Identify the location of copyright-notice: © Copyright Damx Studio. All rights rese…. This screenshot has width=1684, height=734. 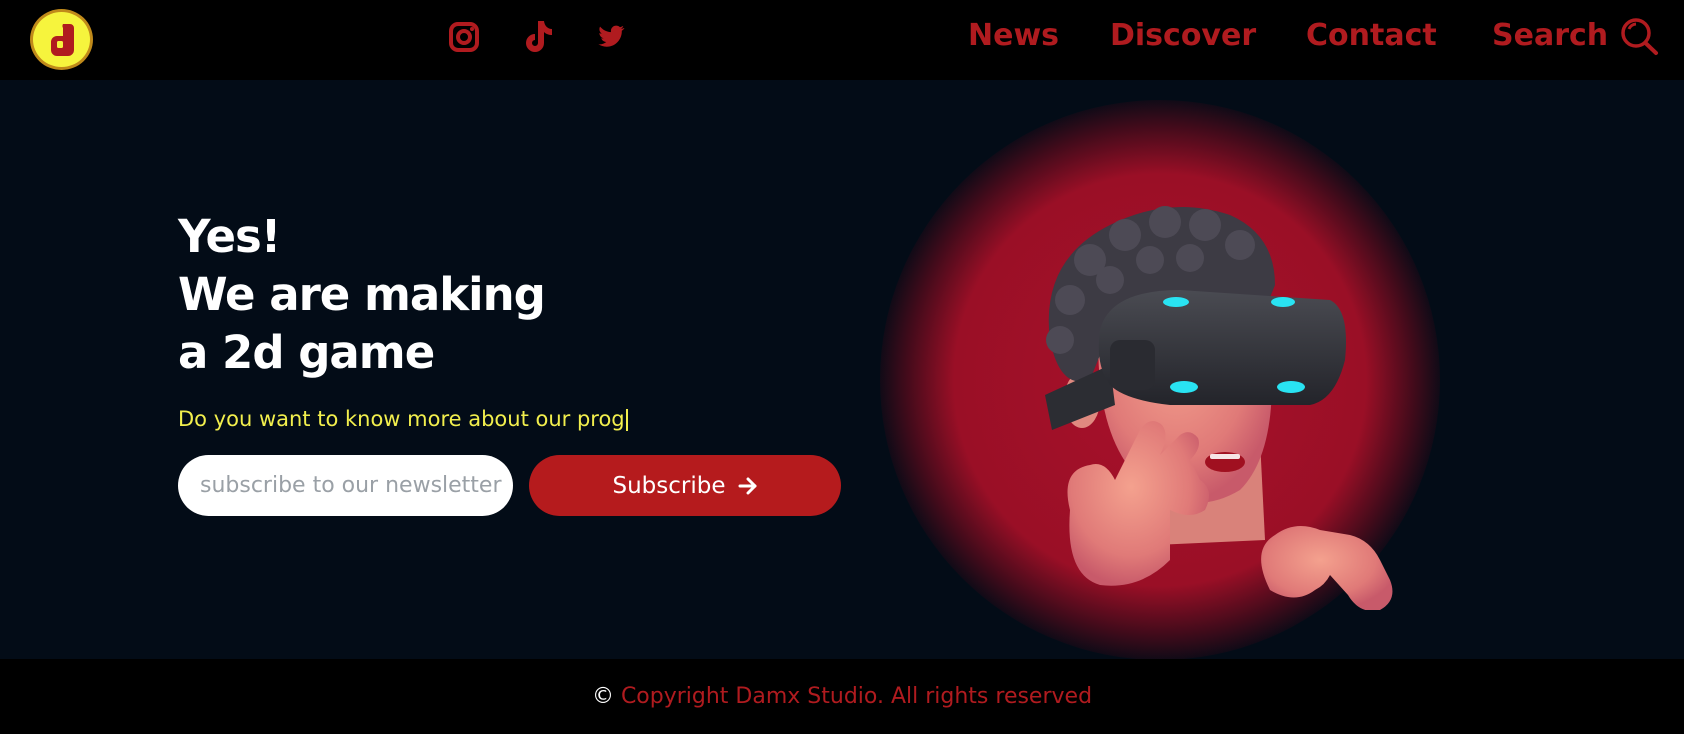
(842, 697).